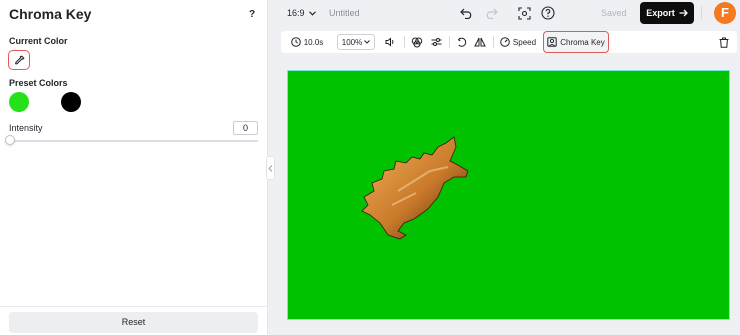 The width and height of the screenshot is (740, 335). I want to click on top-bar: 16:9 Untitled Saved Export F, so click(504, 13).